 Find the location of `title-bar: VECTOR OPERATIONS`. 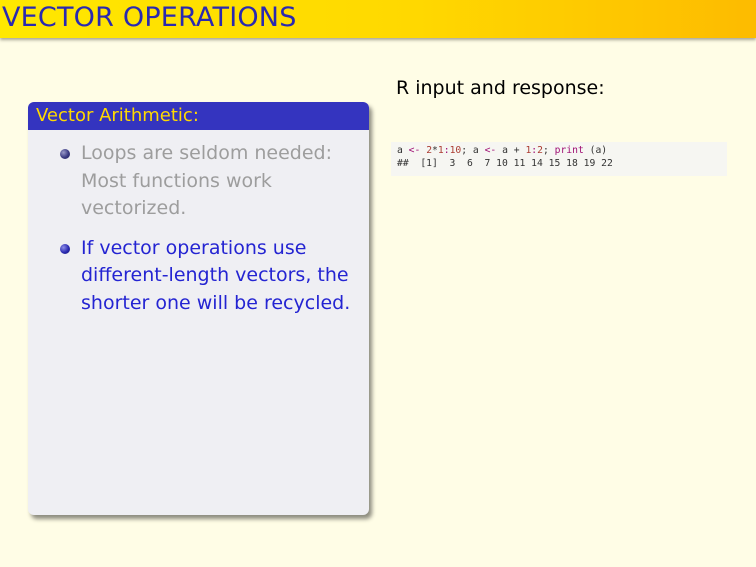

title-bar: VECTOR OPERATIONS is located at coordinates (378, 19).